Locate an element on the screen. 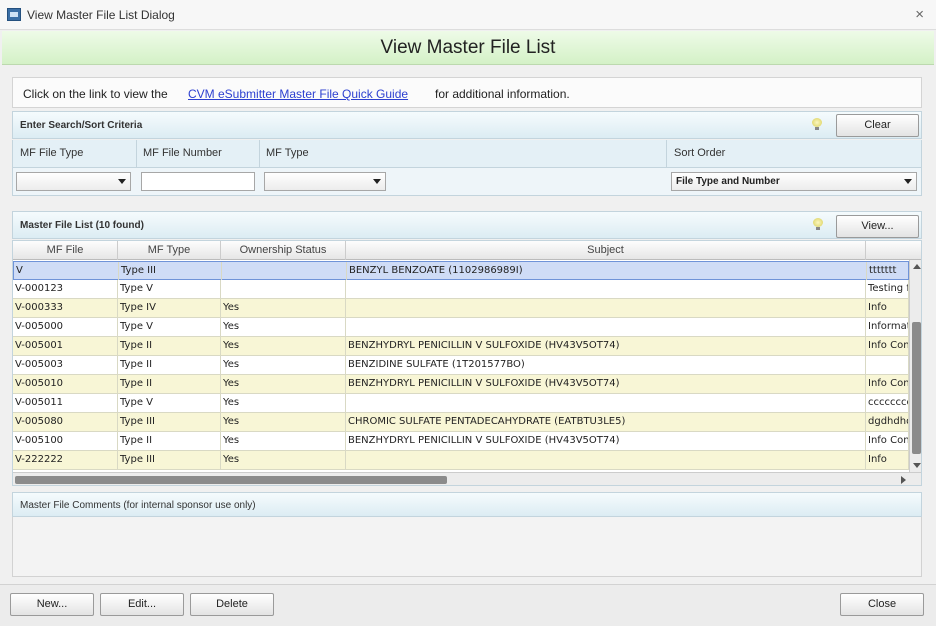 This screenshot has width=936, height=626. cell-extra: Info is located at coordinates (887, 308).